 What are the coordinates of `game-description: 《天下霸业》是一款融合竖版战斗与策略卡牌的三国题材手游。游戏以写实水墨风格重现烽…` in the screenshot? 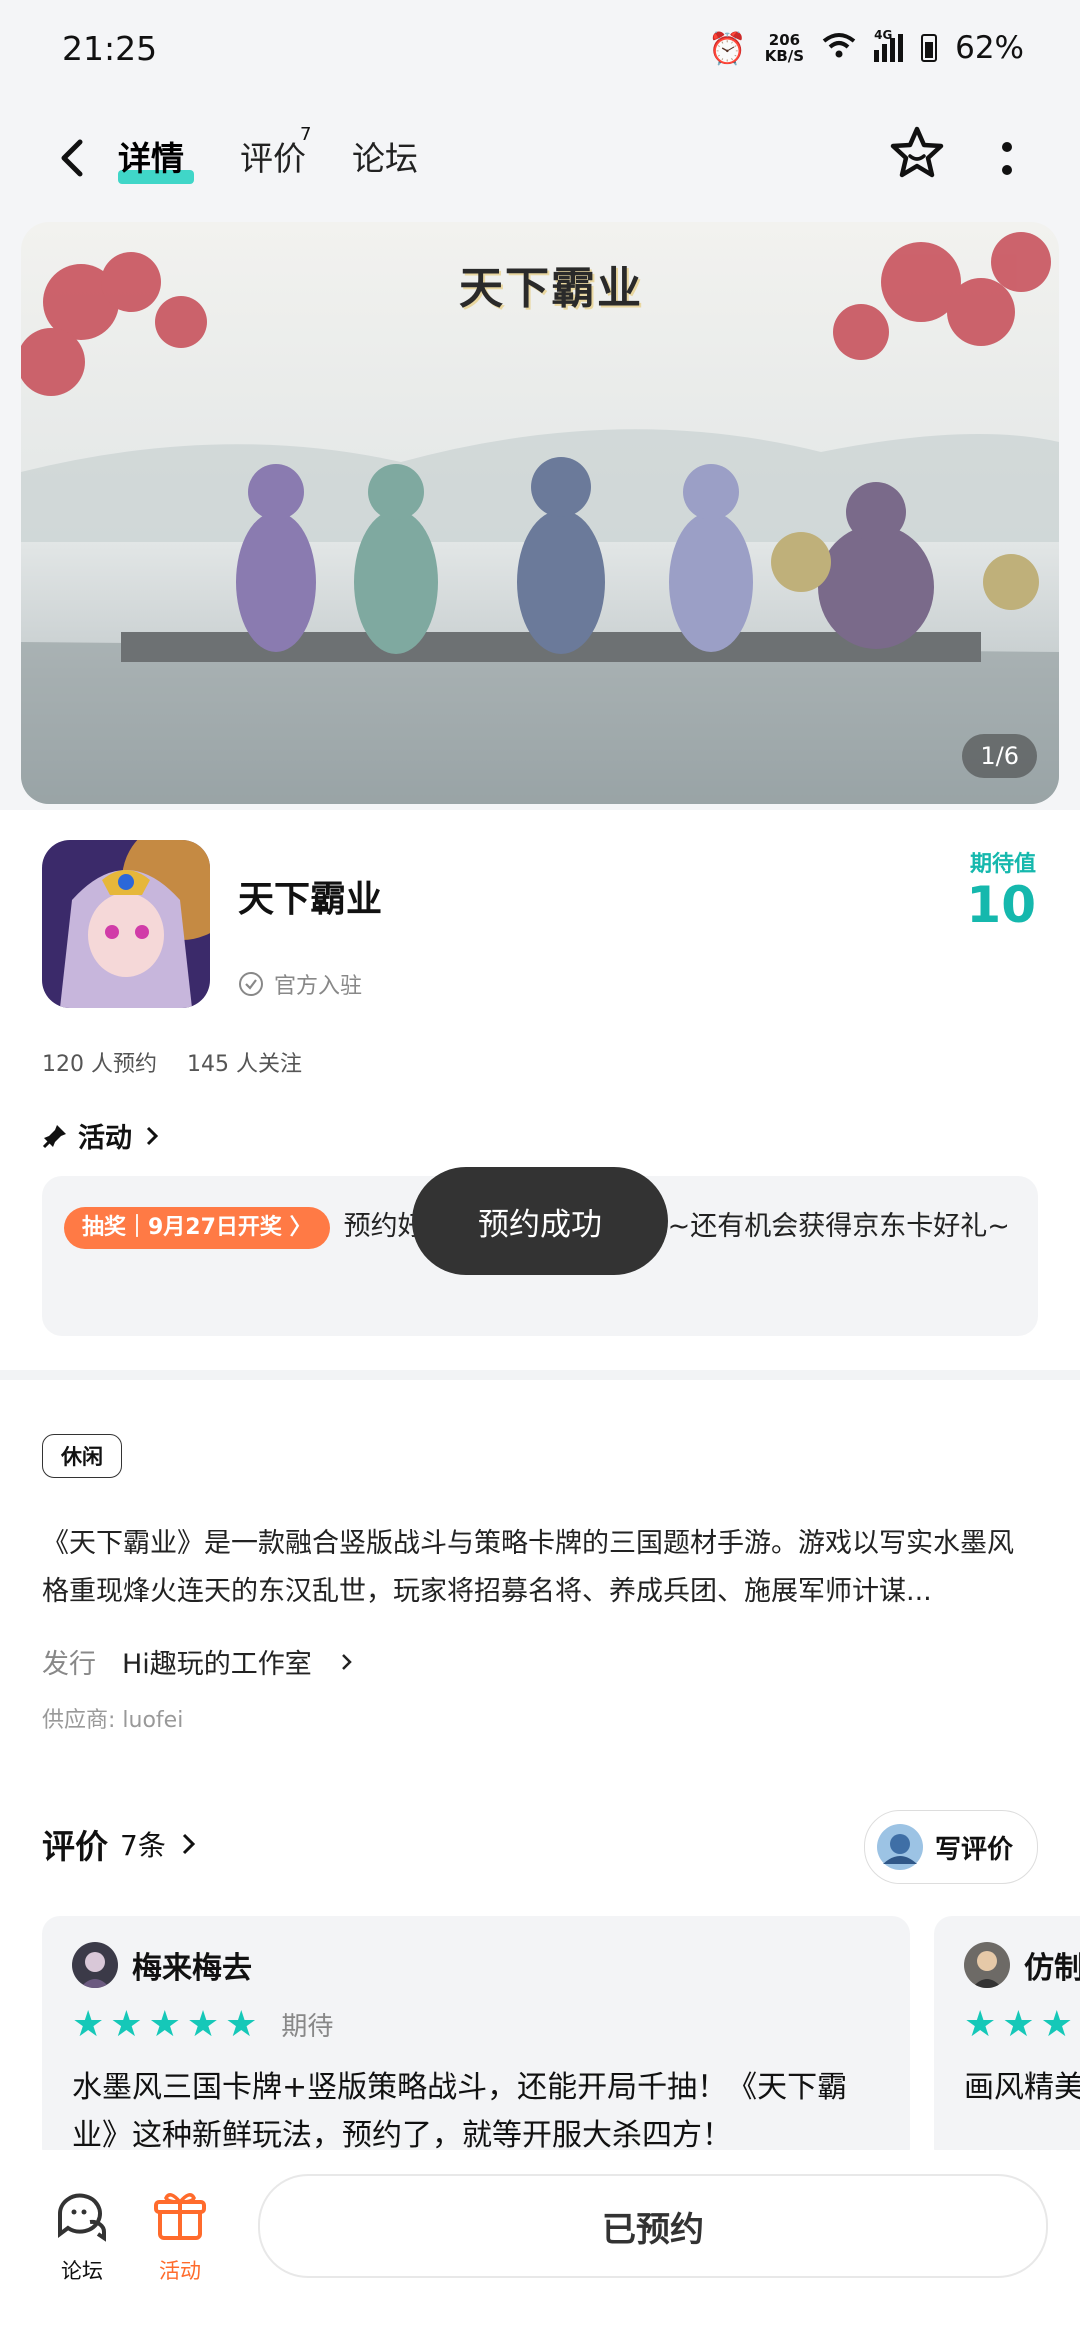 It's located at (540, 1568).